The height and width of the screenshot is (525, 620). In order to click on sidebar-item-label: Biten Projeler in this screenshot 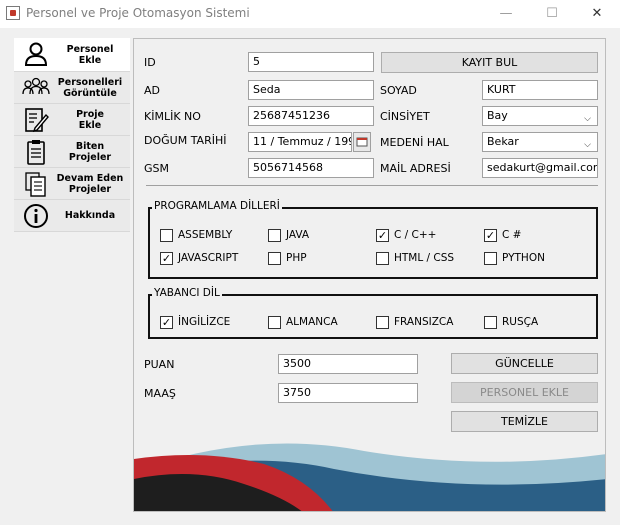, I will do `click(90, 151)`.